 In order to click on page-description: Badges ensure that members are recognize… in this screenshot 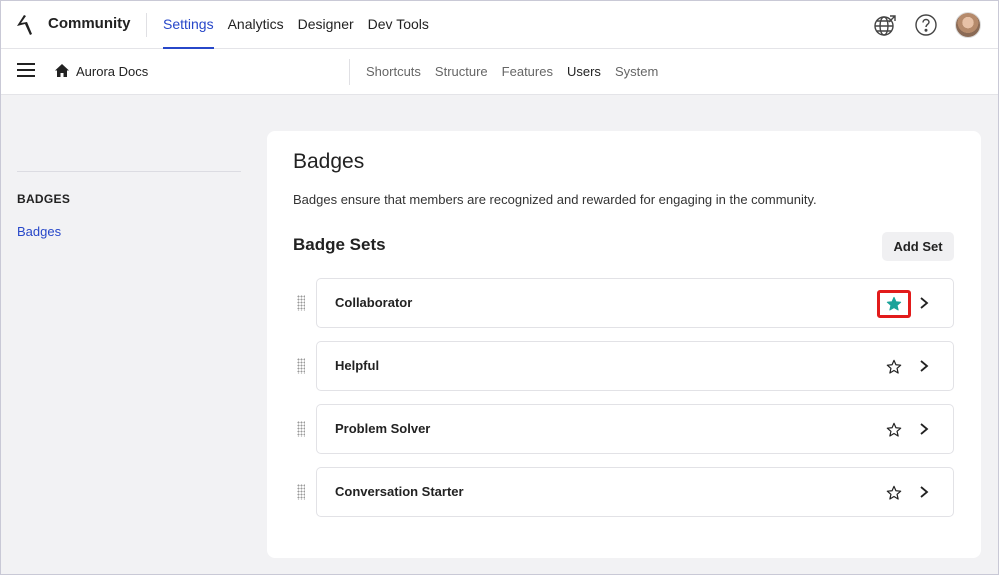, I will do `click(555, 199)`.